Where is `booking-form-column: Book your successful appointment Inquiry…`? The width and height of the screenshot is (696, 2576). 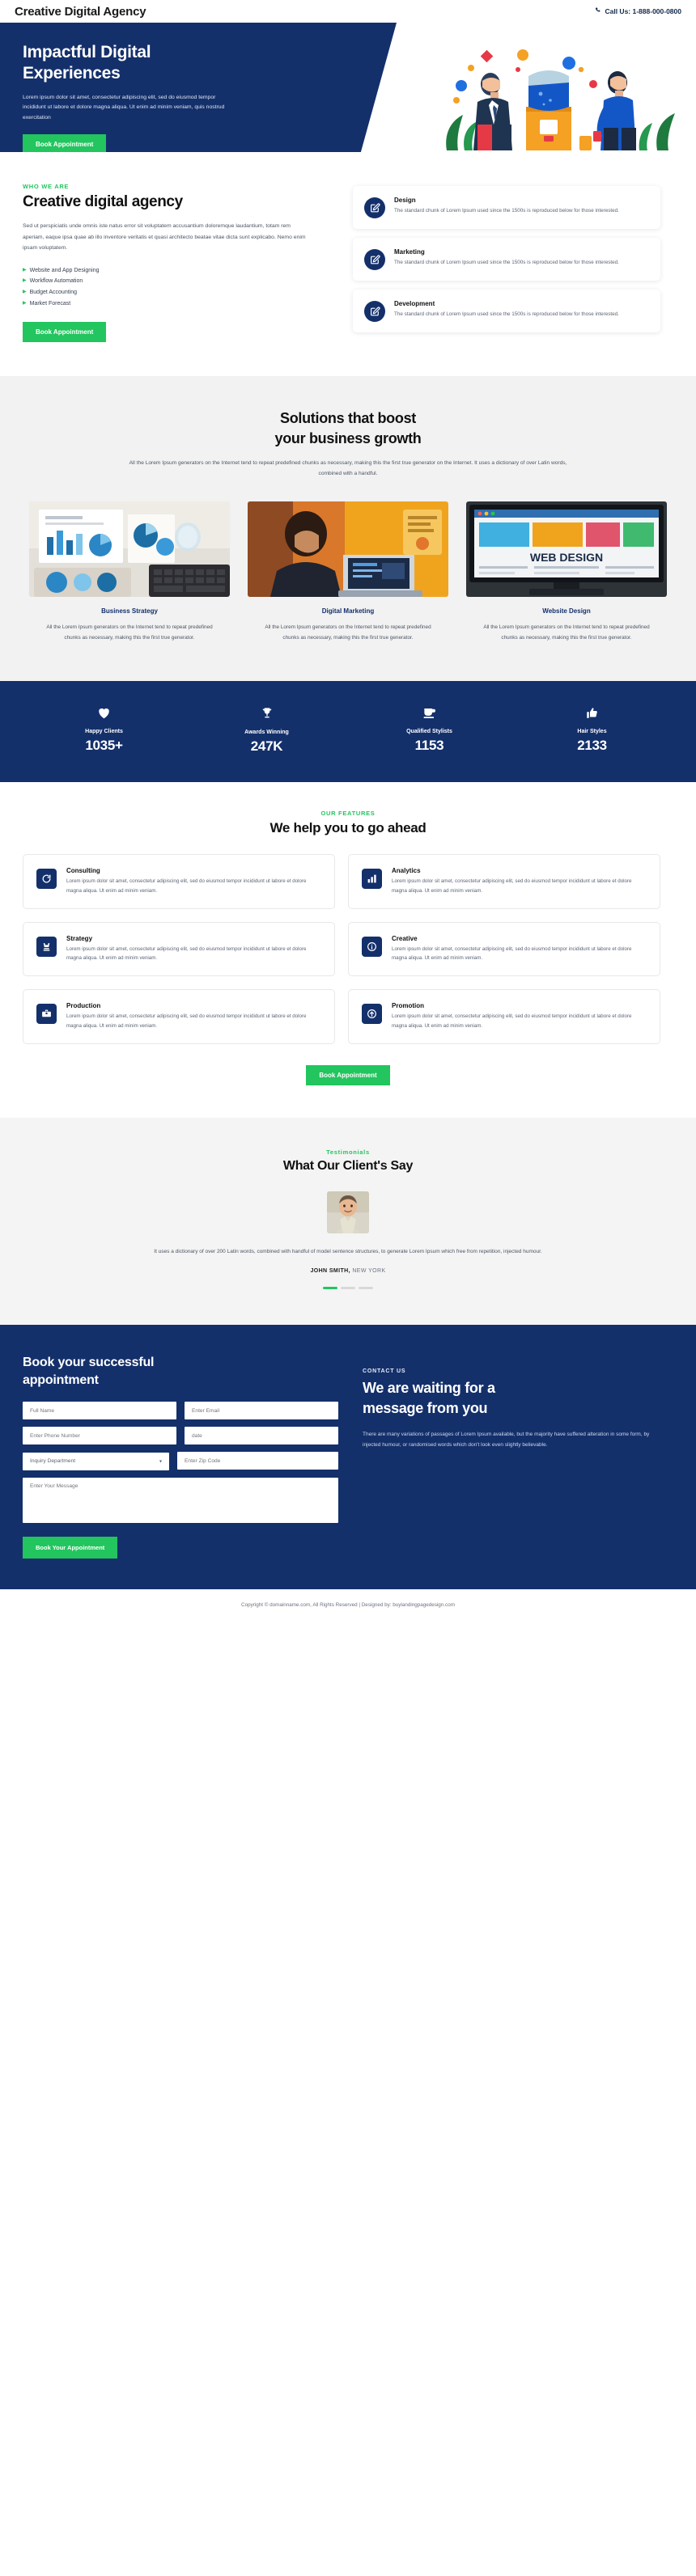 booking-form-column: Book your successful appointment Inquiry… is located at coordinates (180, 1457).